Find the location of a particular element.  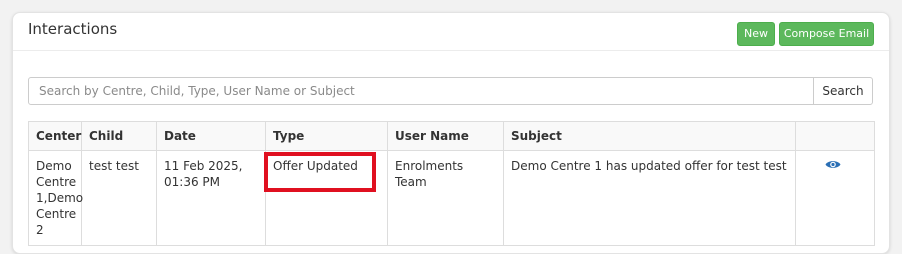

cell-user-name: Enrolments Team is located at coordinates (445, 198).